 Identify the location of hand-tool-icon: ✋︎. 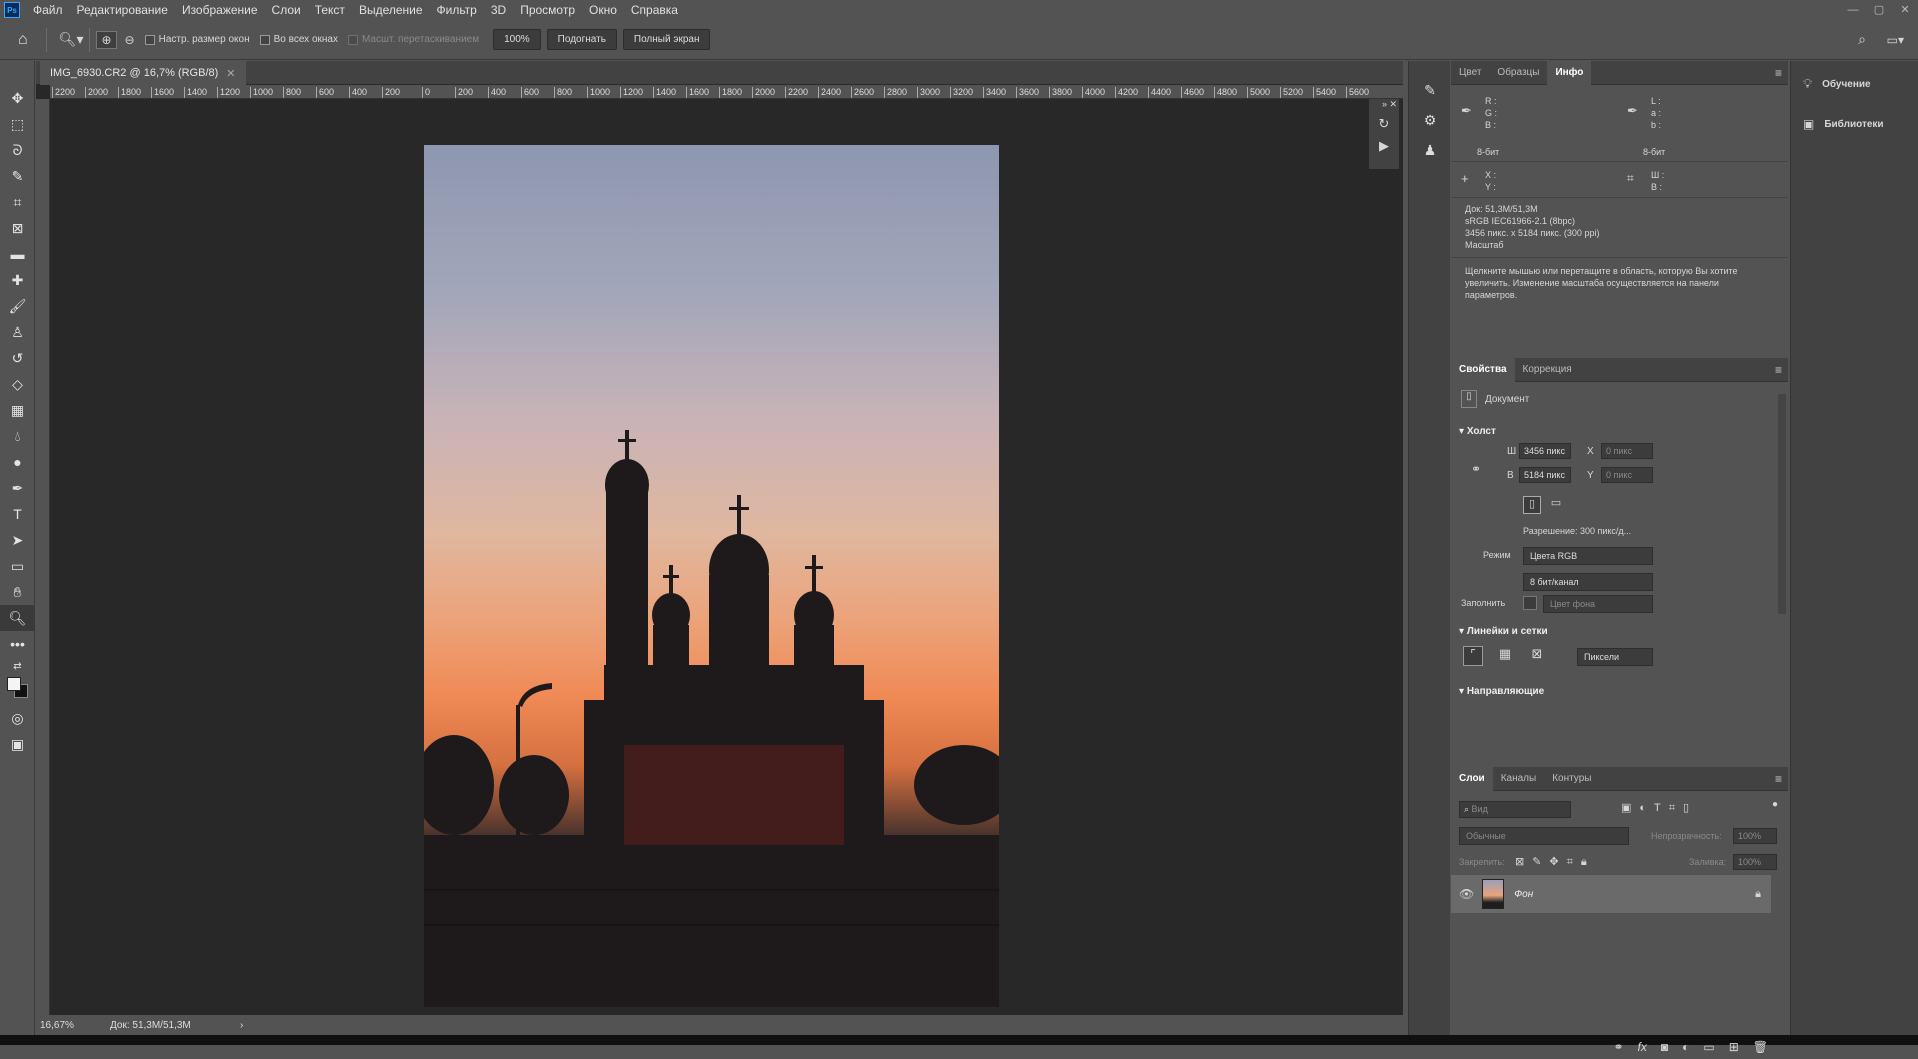
(17, 592).